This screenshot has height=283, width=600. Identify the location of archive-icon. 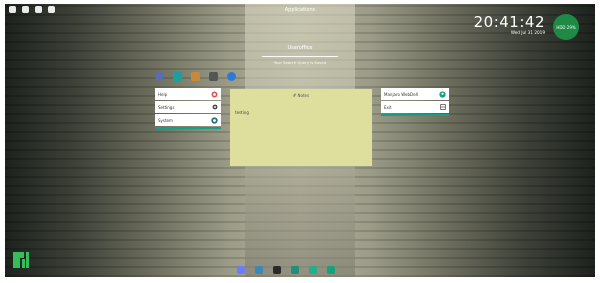
(195, 76).